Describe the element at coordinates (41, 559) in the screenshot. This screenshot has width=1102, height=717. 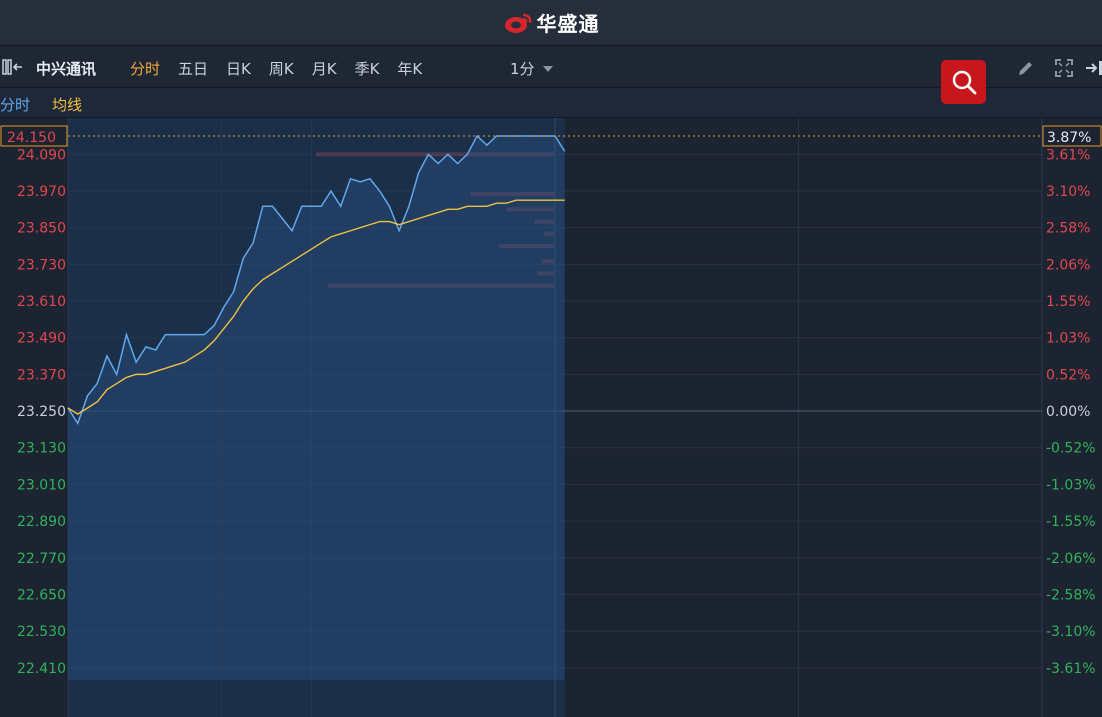
I see `y-tick-label-left: 22.770` at that location.